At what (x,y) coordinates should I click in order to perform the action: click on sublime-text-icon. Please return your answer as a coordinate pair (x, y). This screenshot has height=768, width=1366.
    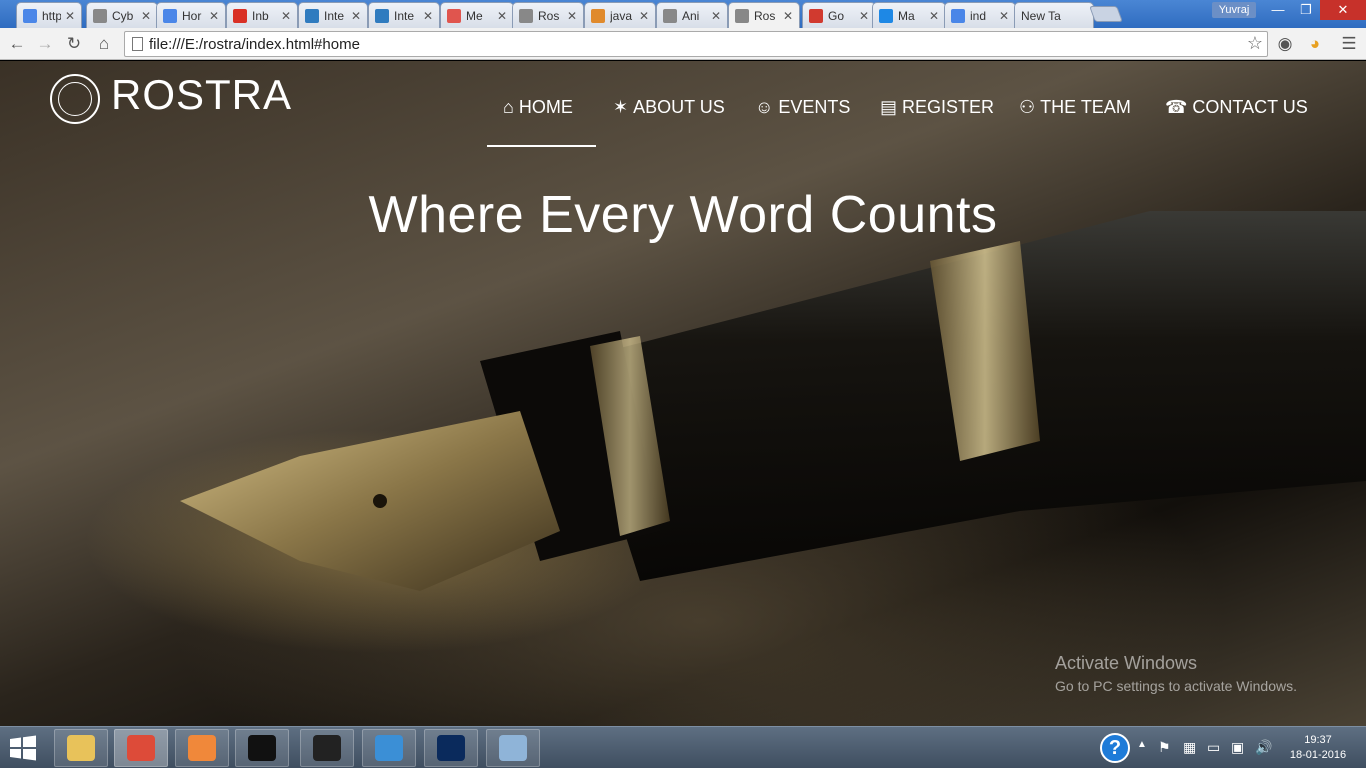
    Looking at the image, I should click on (202, 748).